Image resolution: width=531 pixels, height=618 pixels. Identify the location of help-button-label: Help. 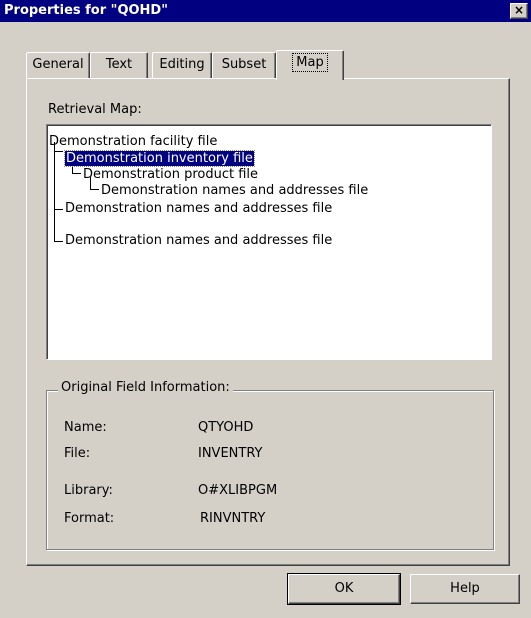
(465, 588).